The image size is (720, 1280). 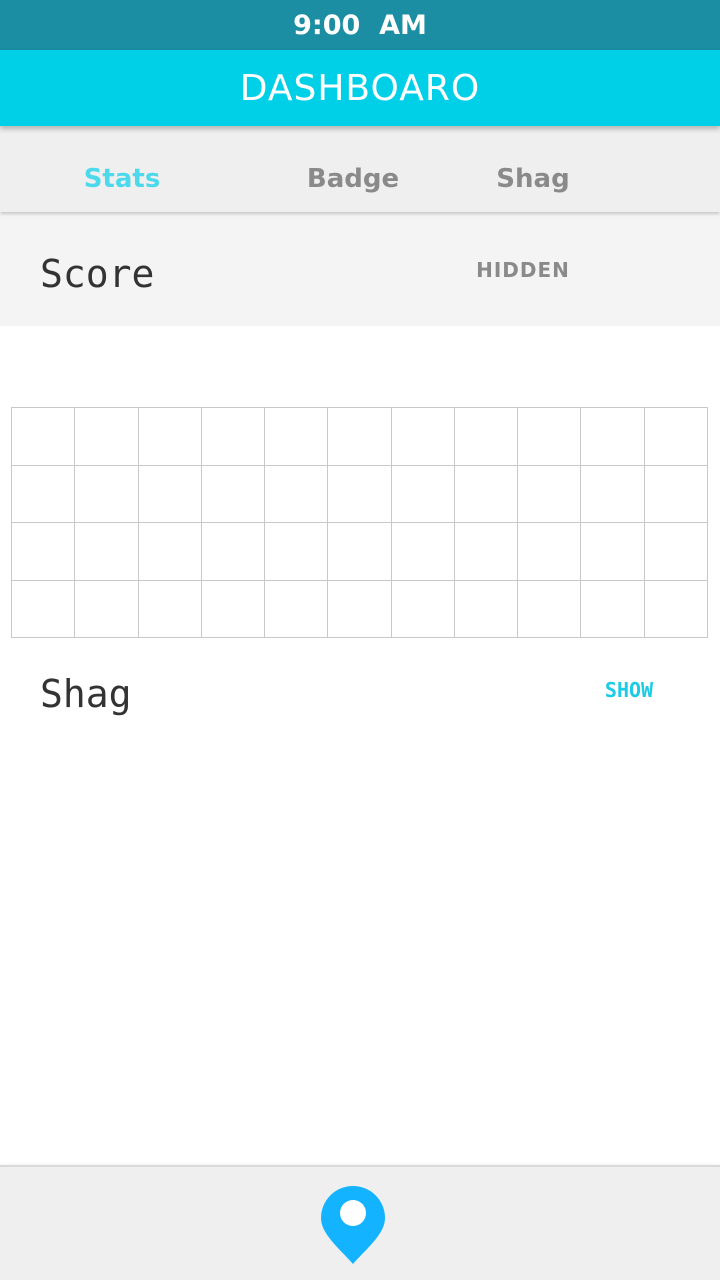 What do you see at coordinates (360, 269) in the screenshot?
I see `score-section: Score HIDDEN` at bounding box center [360, 269].